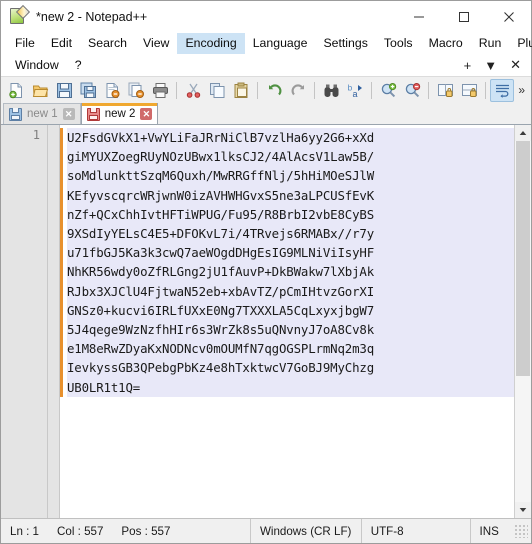  What do you see at coordinates (146, 531) in the screenshot?
I see `status-pos: Pos : 557` at bounding box center [146, 531].